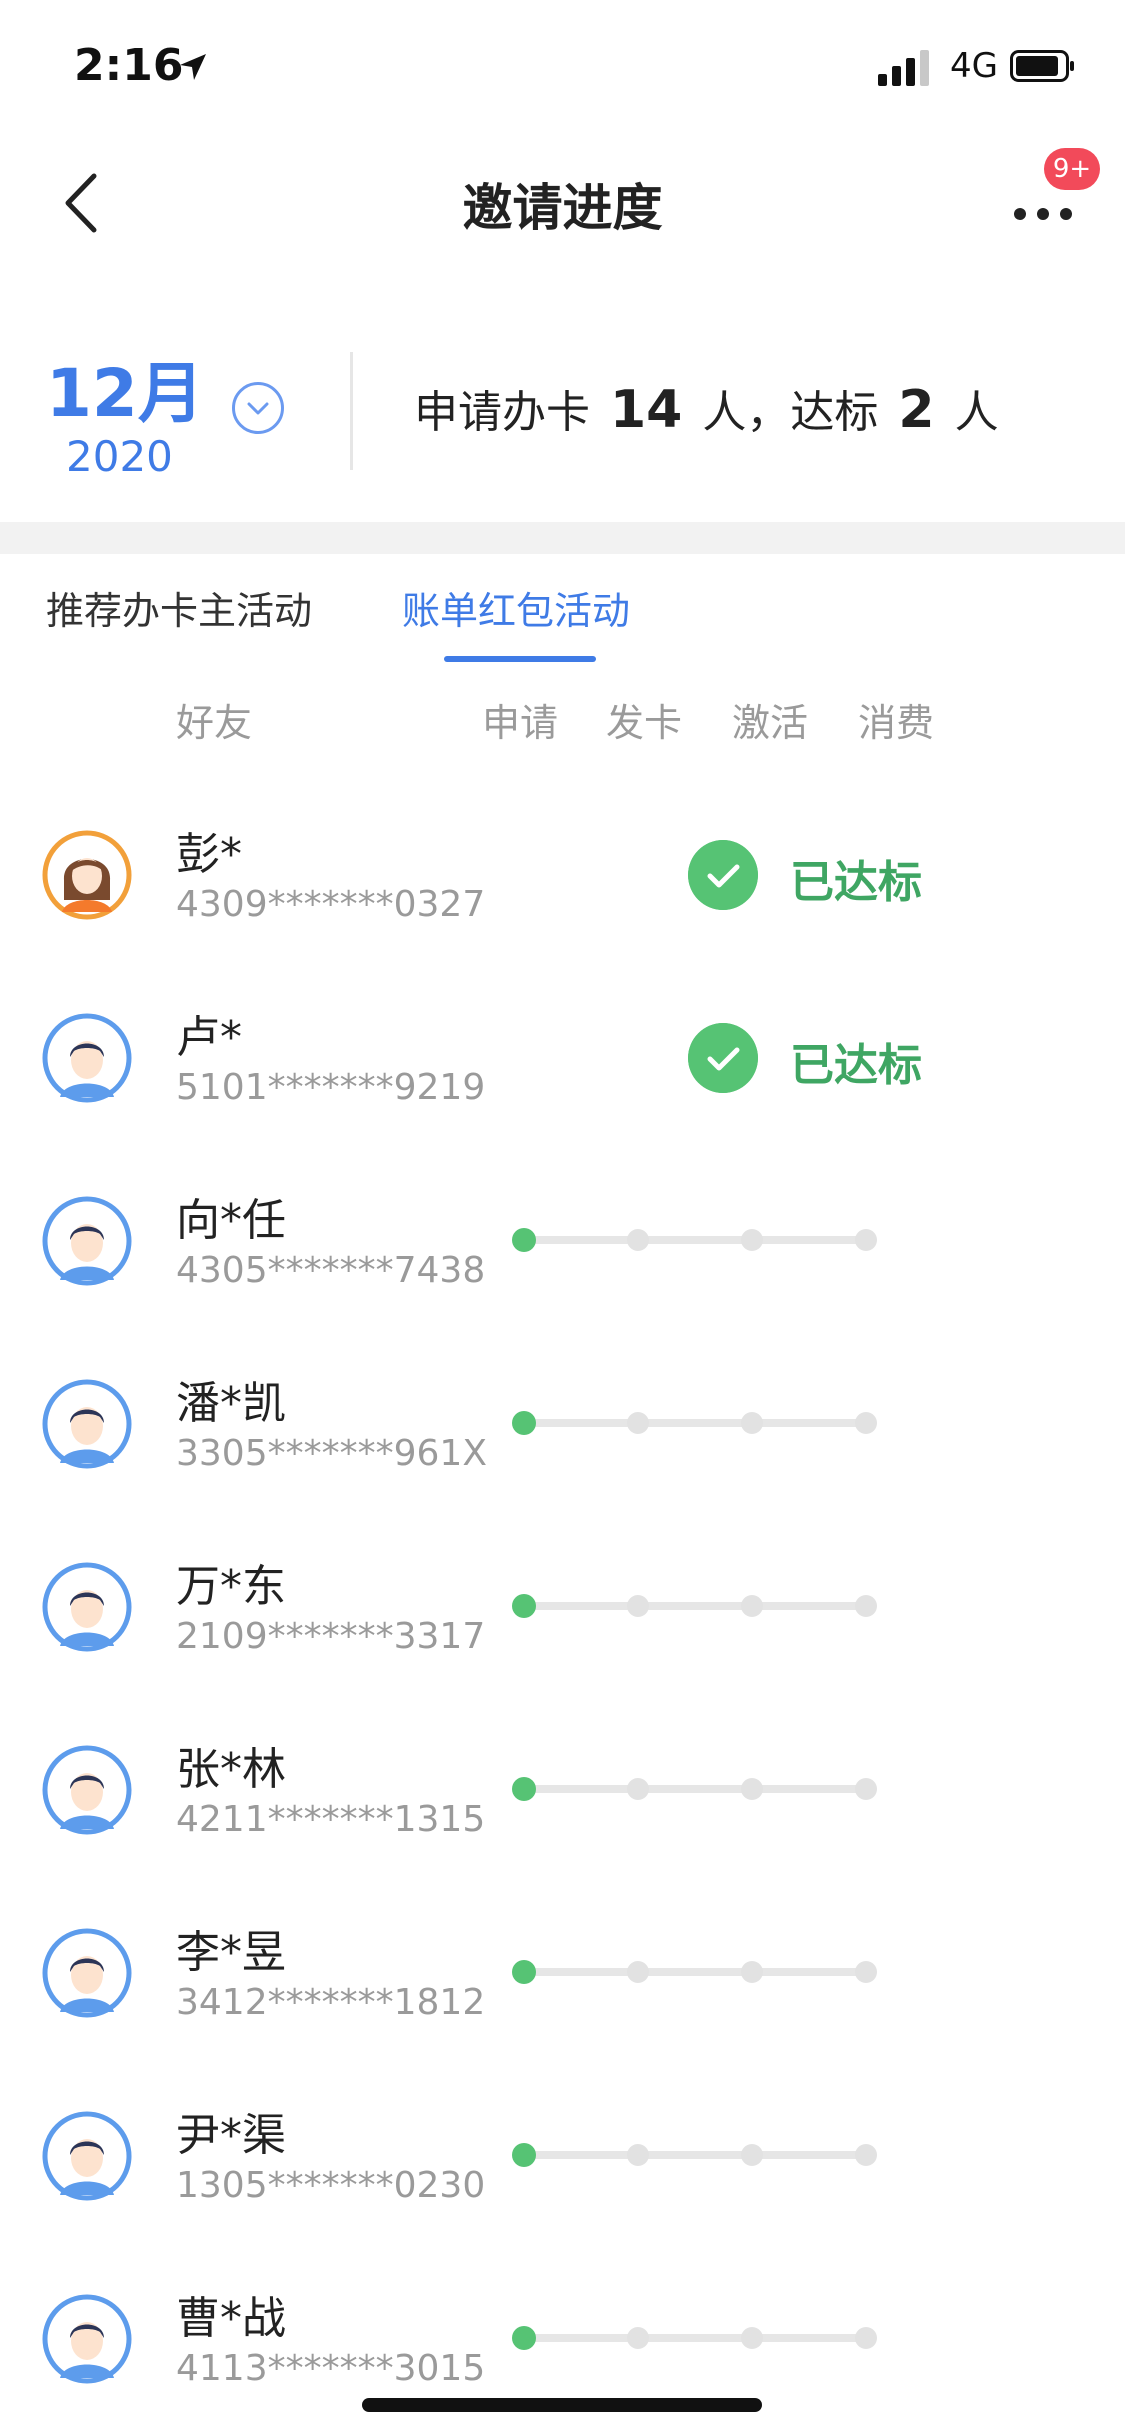 This screenshot has height=2436, width=1125. Describe the element at coordinates (231, 2318) in the screenshot. I see `friend-name: 曹*战` at that location.